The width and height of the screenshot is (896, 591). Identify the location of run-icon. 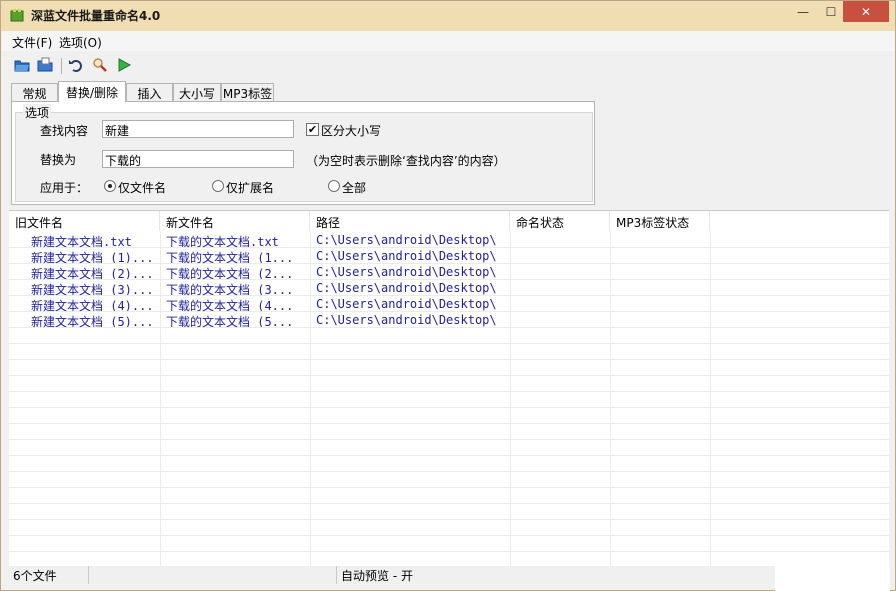
(124, 66).